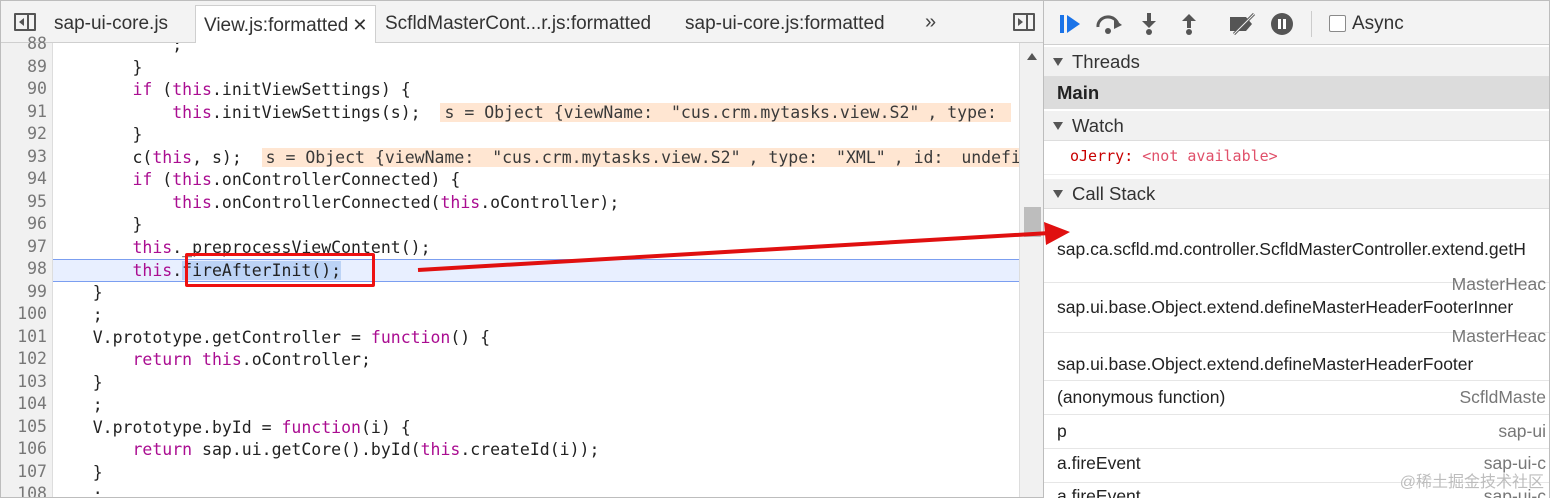 The width and height of the screenshot is (1550, 498). What do you see at coordinates (1502, 397) in the screenshot?
I see `call-frame-location: ScfldMaste` at bounding box center [1502, 397].